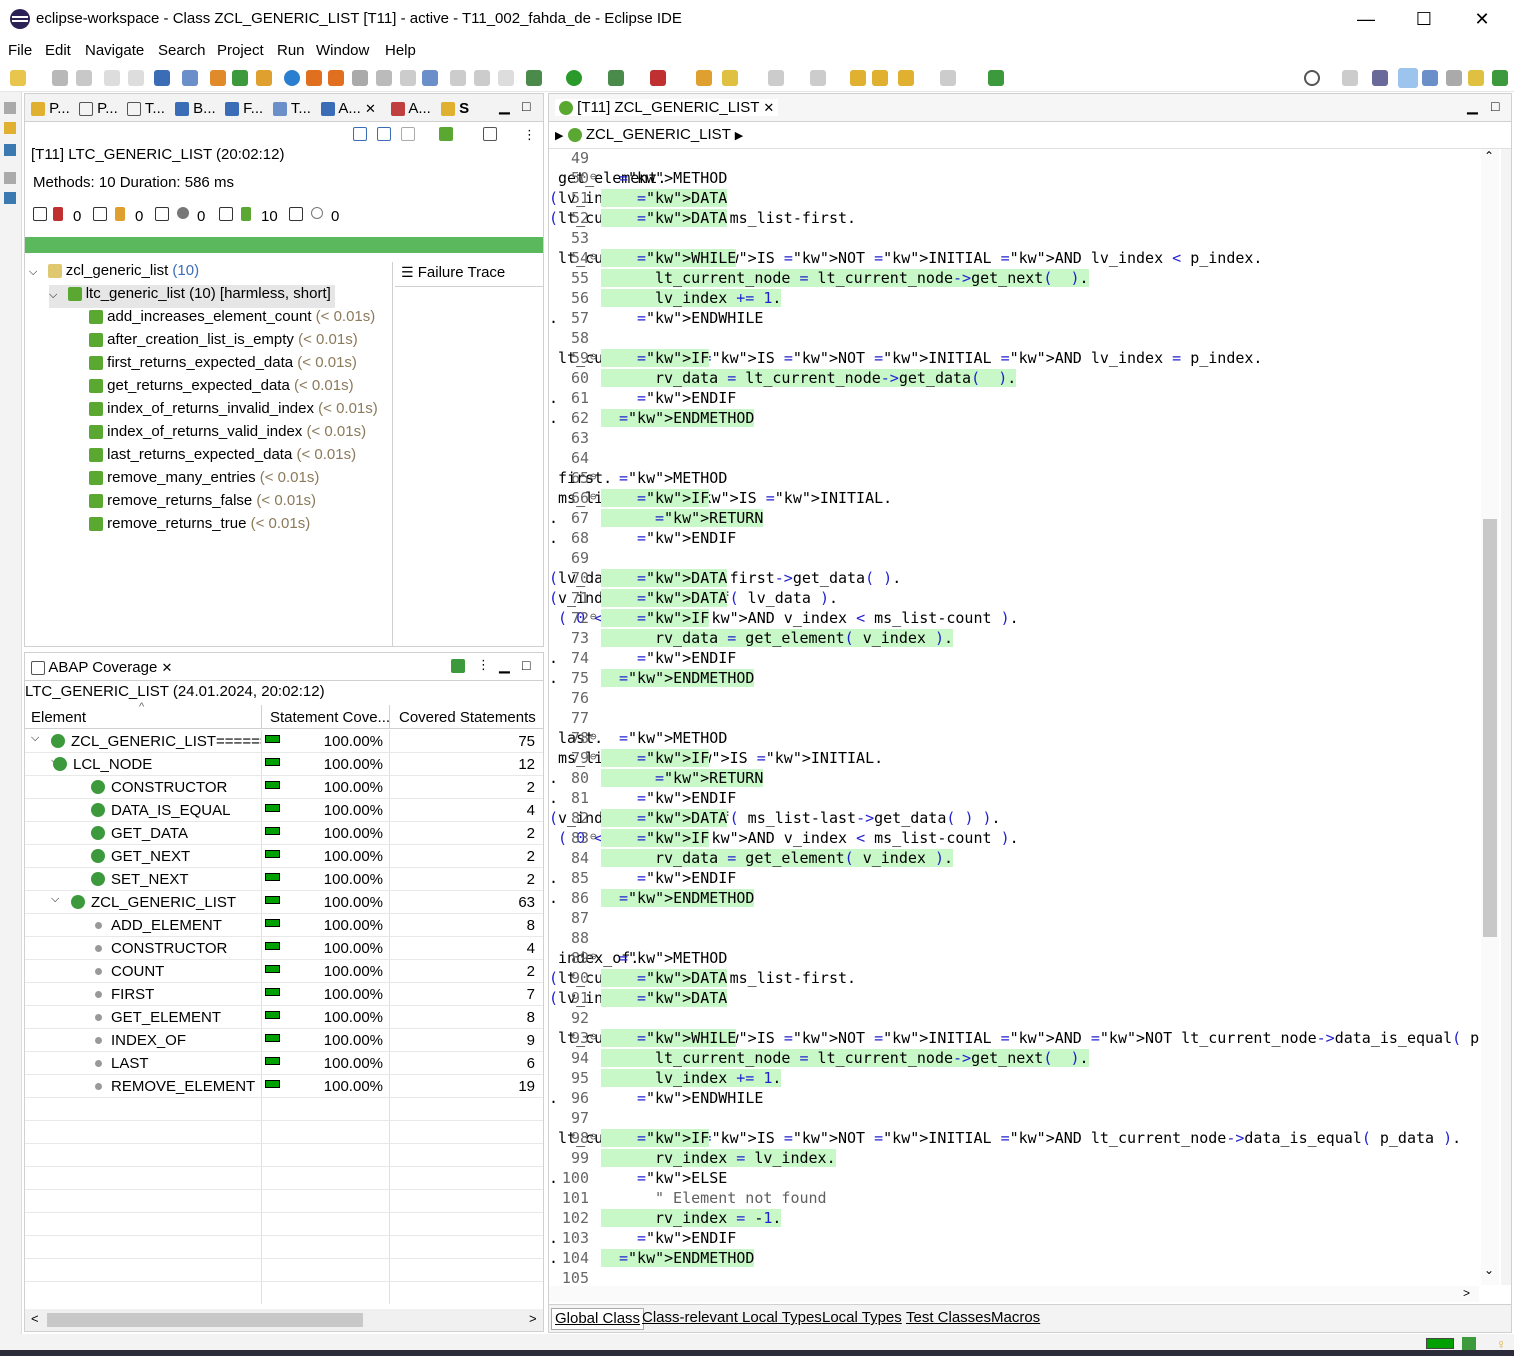 This screenshot has width=1514, height=1356. I want to click on editor-tab: [T11] ZCL_GENERIC_LIST ✕, so click(667, 107).